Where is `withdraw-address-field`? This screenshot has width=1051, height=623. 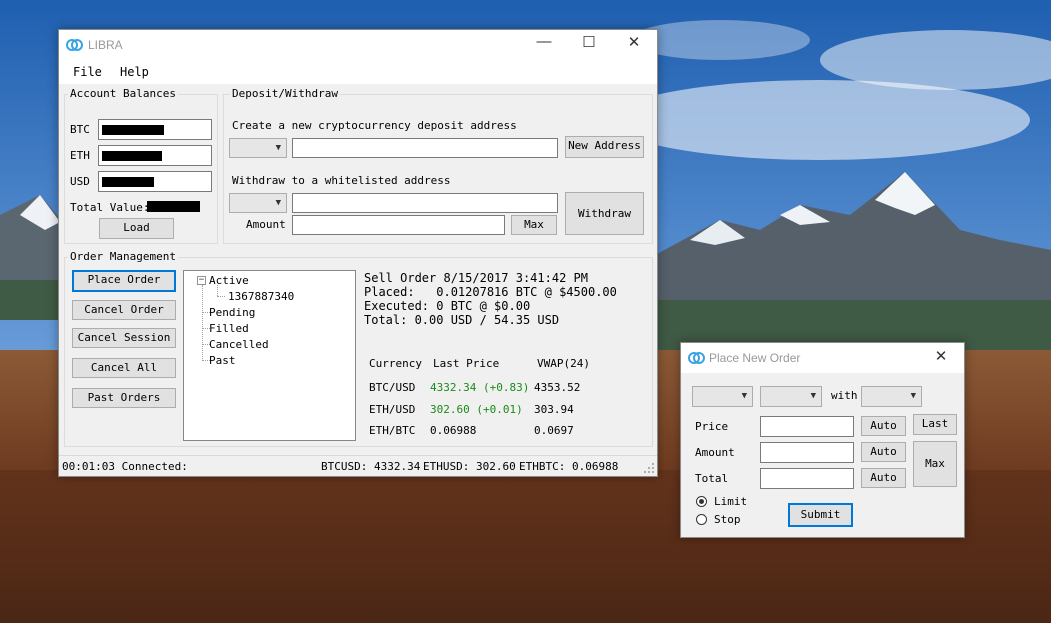 withdraw-address-field is located at coordinates (425, 203).